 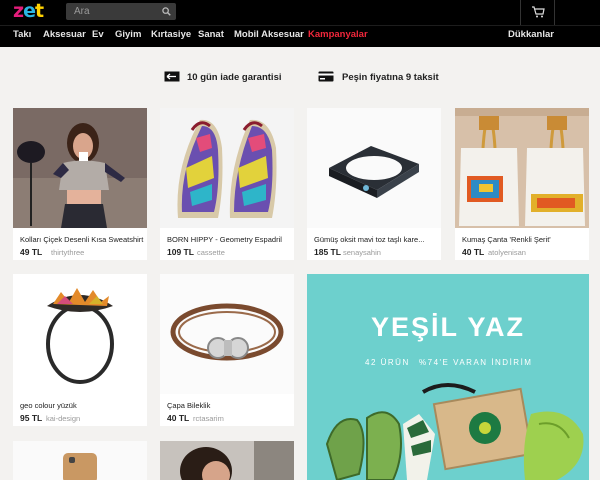 I want to click on cart-icon, so click(x=538, y=12).